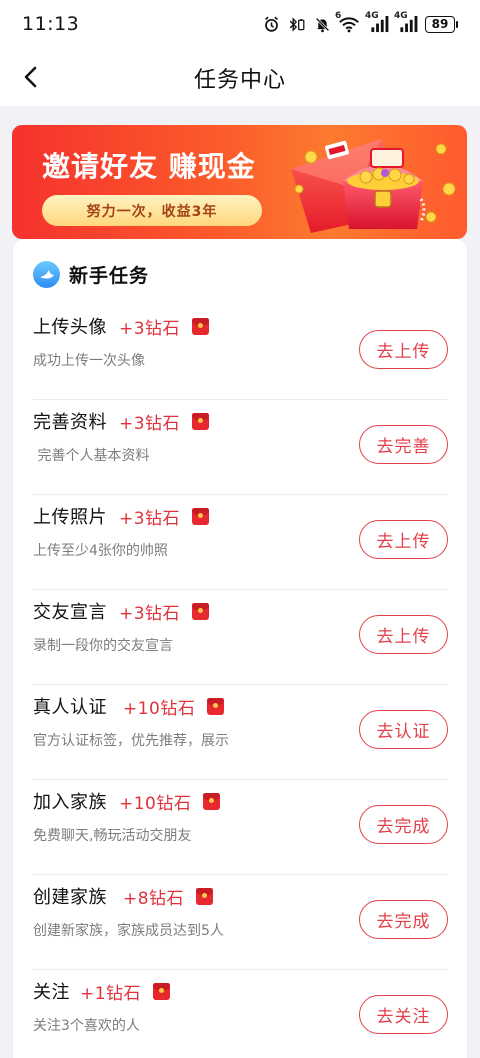 The image size is (480, 1058). Describe the element at coordinates (240, 352) in the screenshot. I see `task-item-0: 上传头像 +3钻石 成功上传一次头像 去上传` at that location.